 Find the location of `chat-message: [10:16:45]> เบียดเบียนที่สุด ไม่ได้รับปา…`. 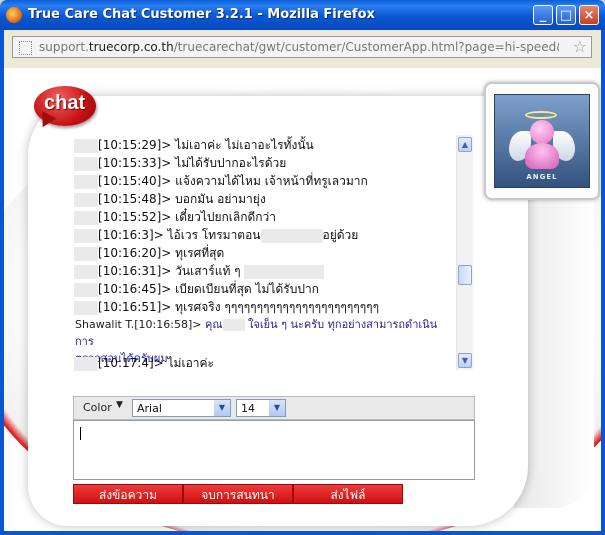

chat-message: [10:16:45]> เบียดเบียนที่สุด ไม่ได้รับปา… is located at coordinates (196, 289).